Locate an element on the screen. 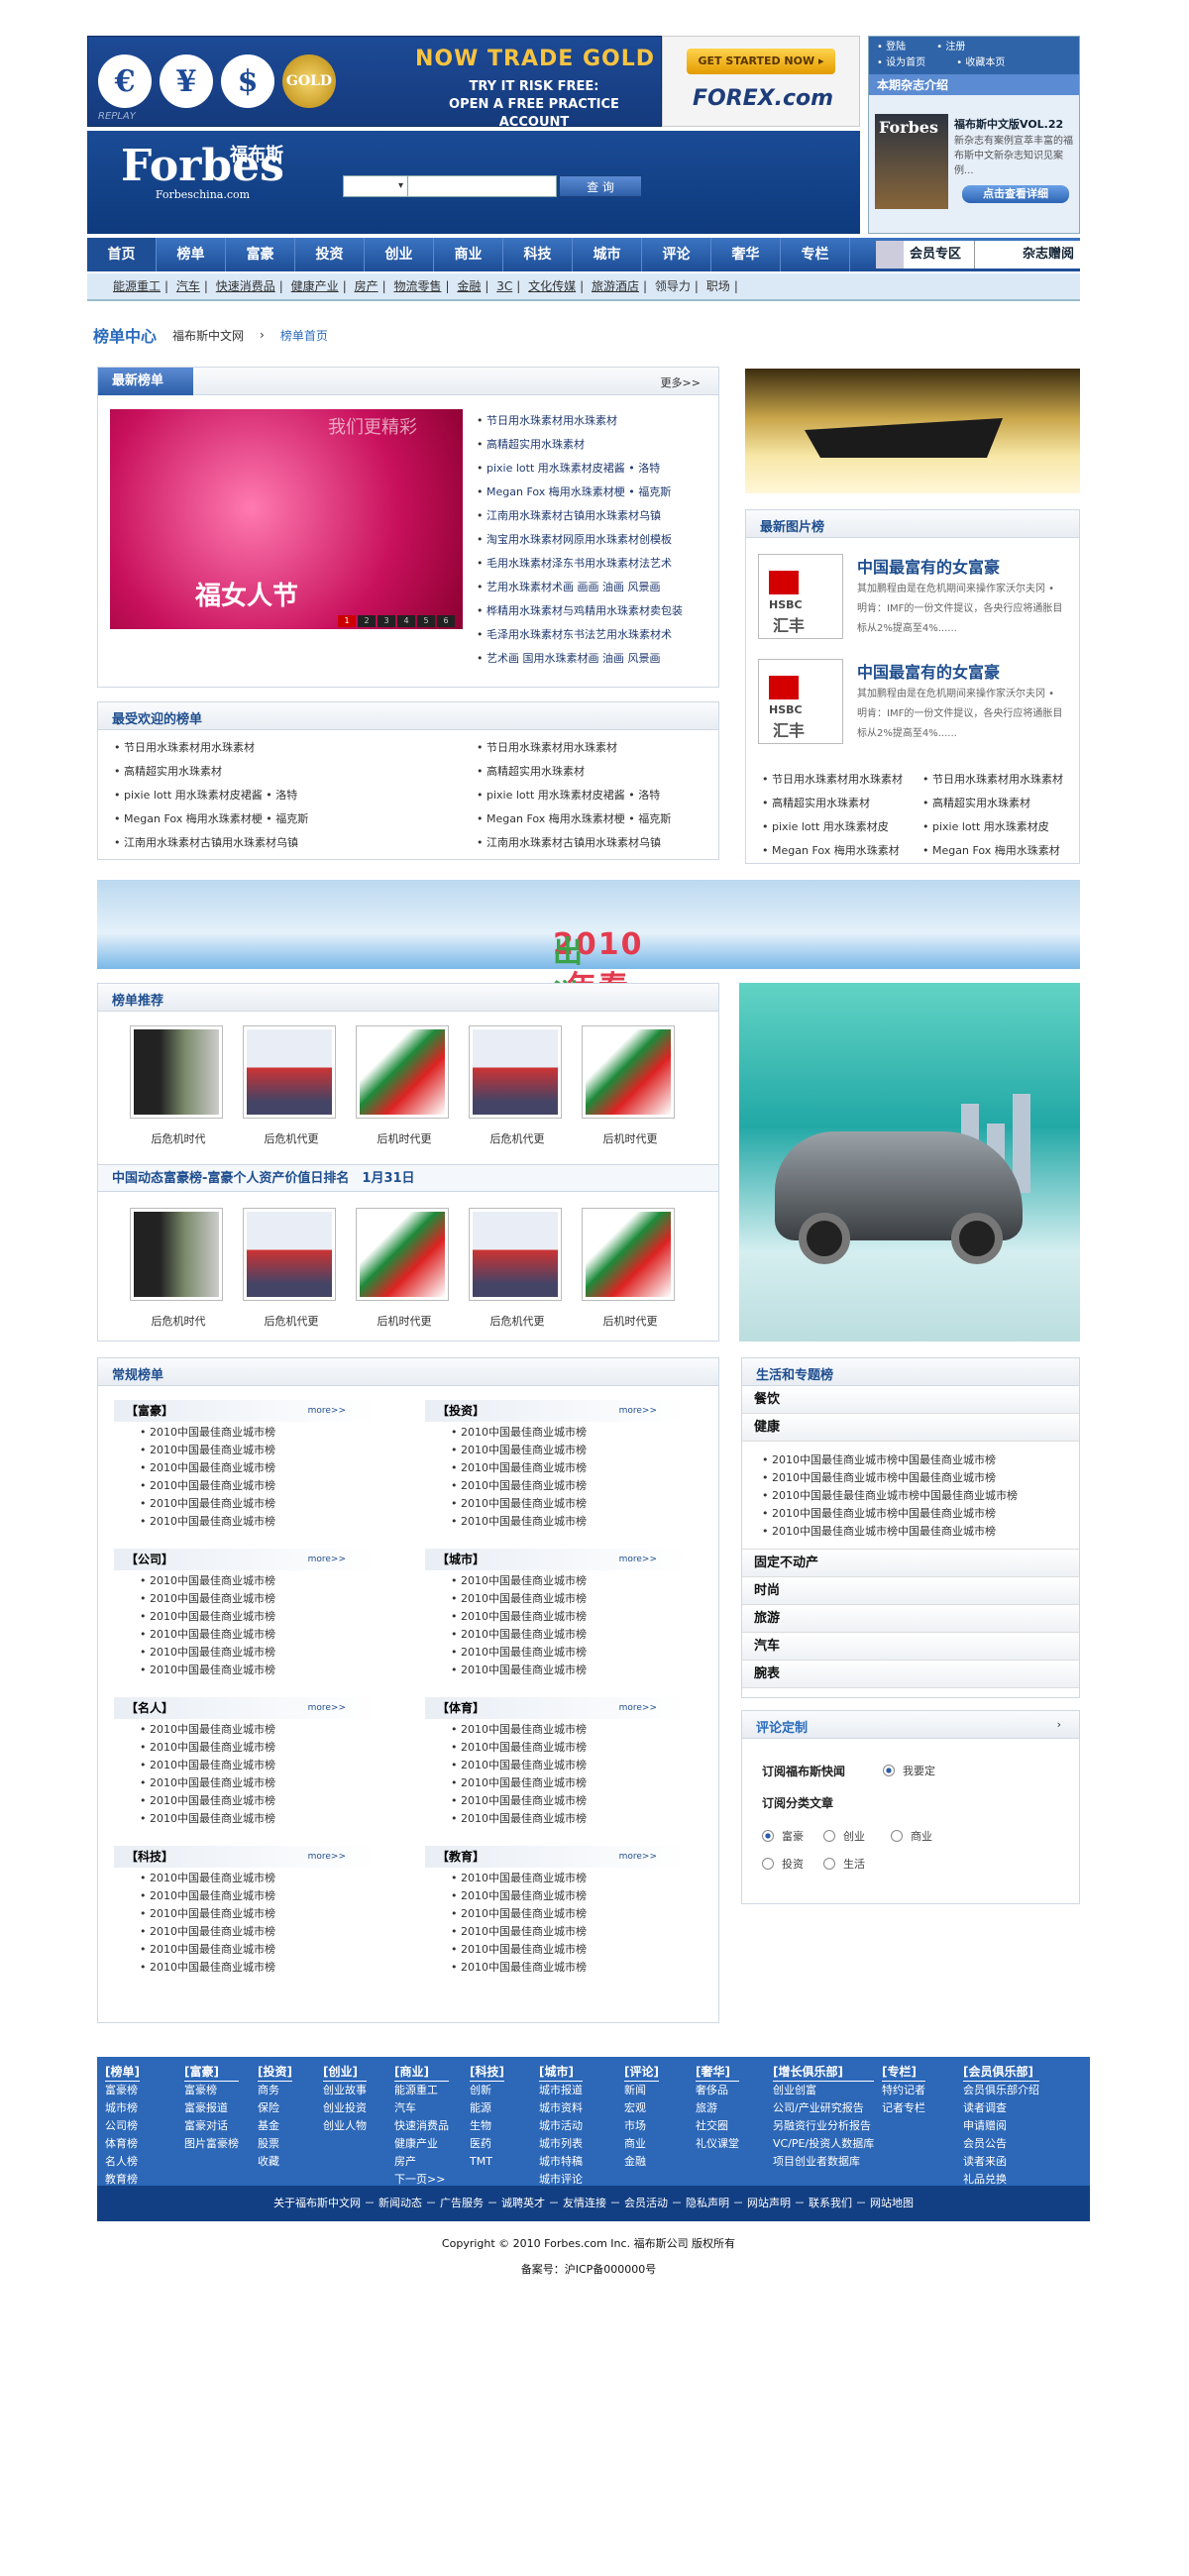  login-link: • 登陆 is located at coordinates (898, 47).